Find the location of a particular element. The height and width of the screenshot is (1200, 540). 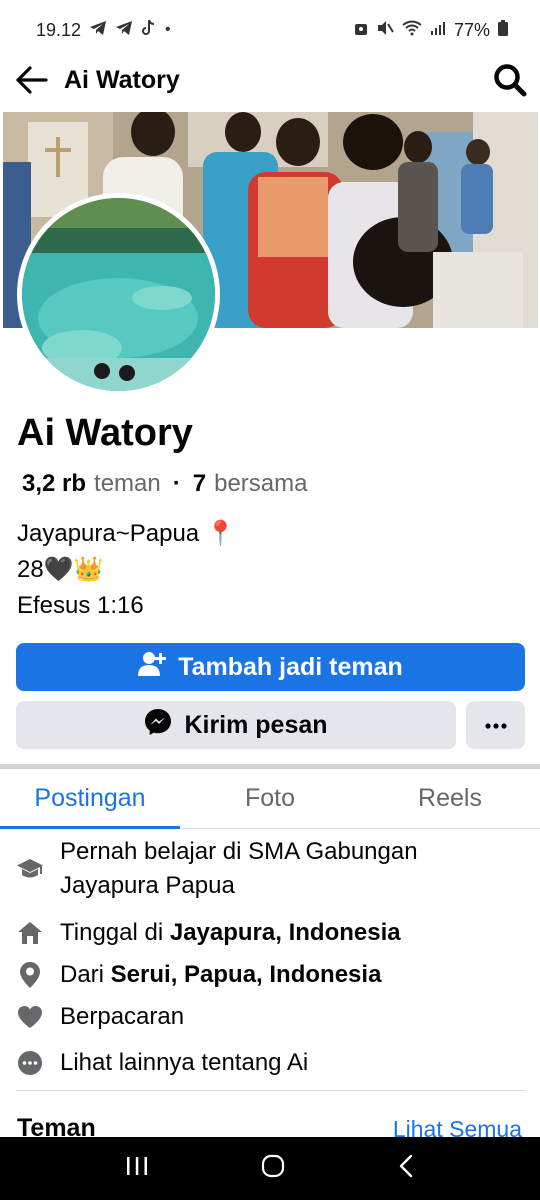

send-message-label: Kirim pesan is located at coordinates (256, 724).